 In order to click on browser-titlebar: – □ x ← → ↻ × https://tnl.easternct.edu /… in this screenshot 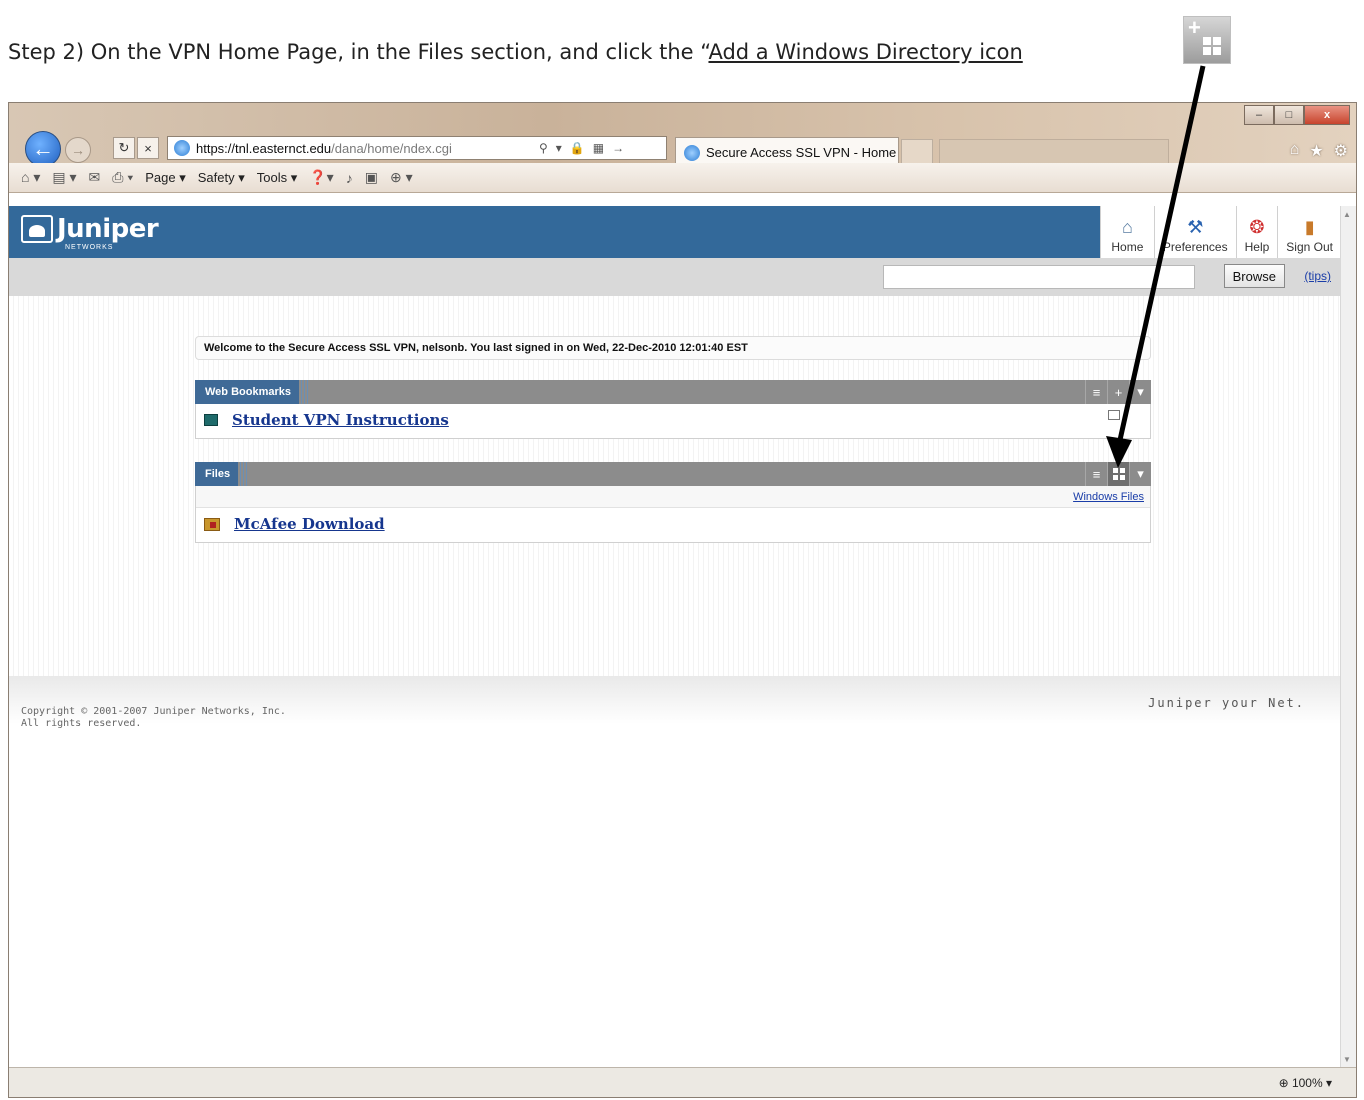, I will do `click(682, 148)`.